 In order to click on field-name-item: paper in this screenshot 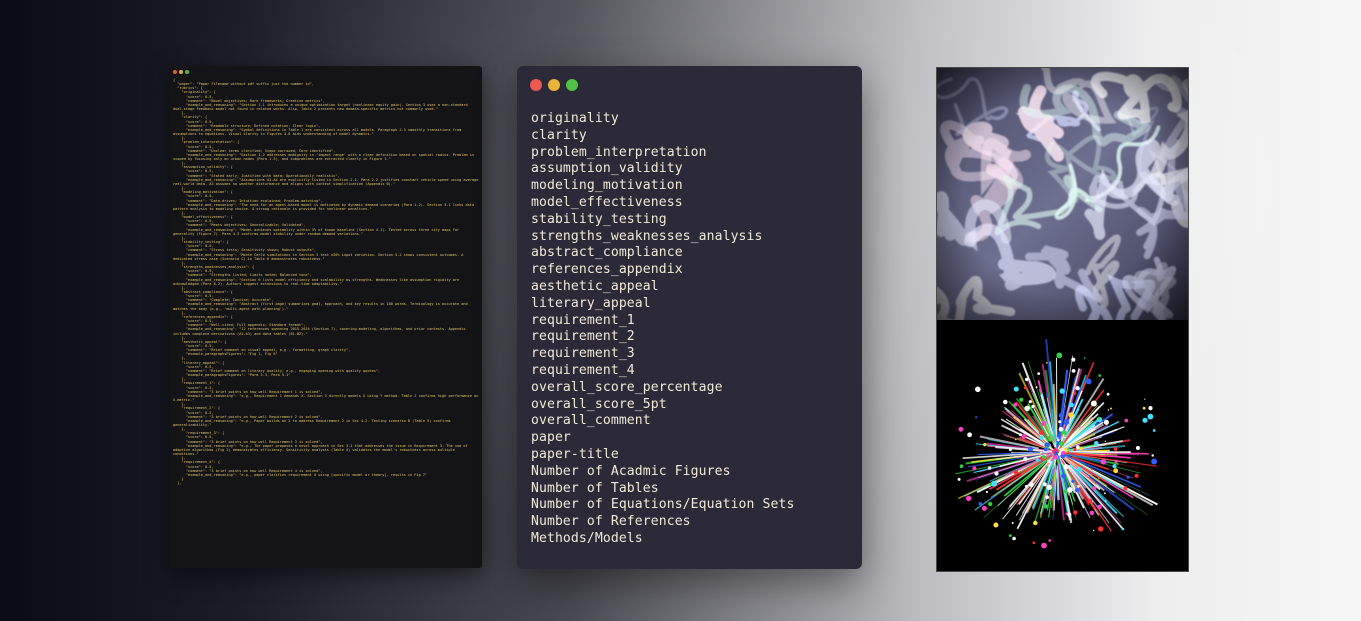, I will do `click(551, 438)`.